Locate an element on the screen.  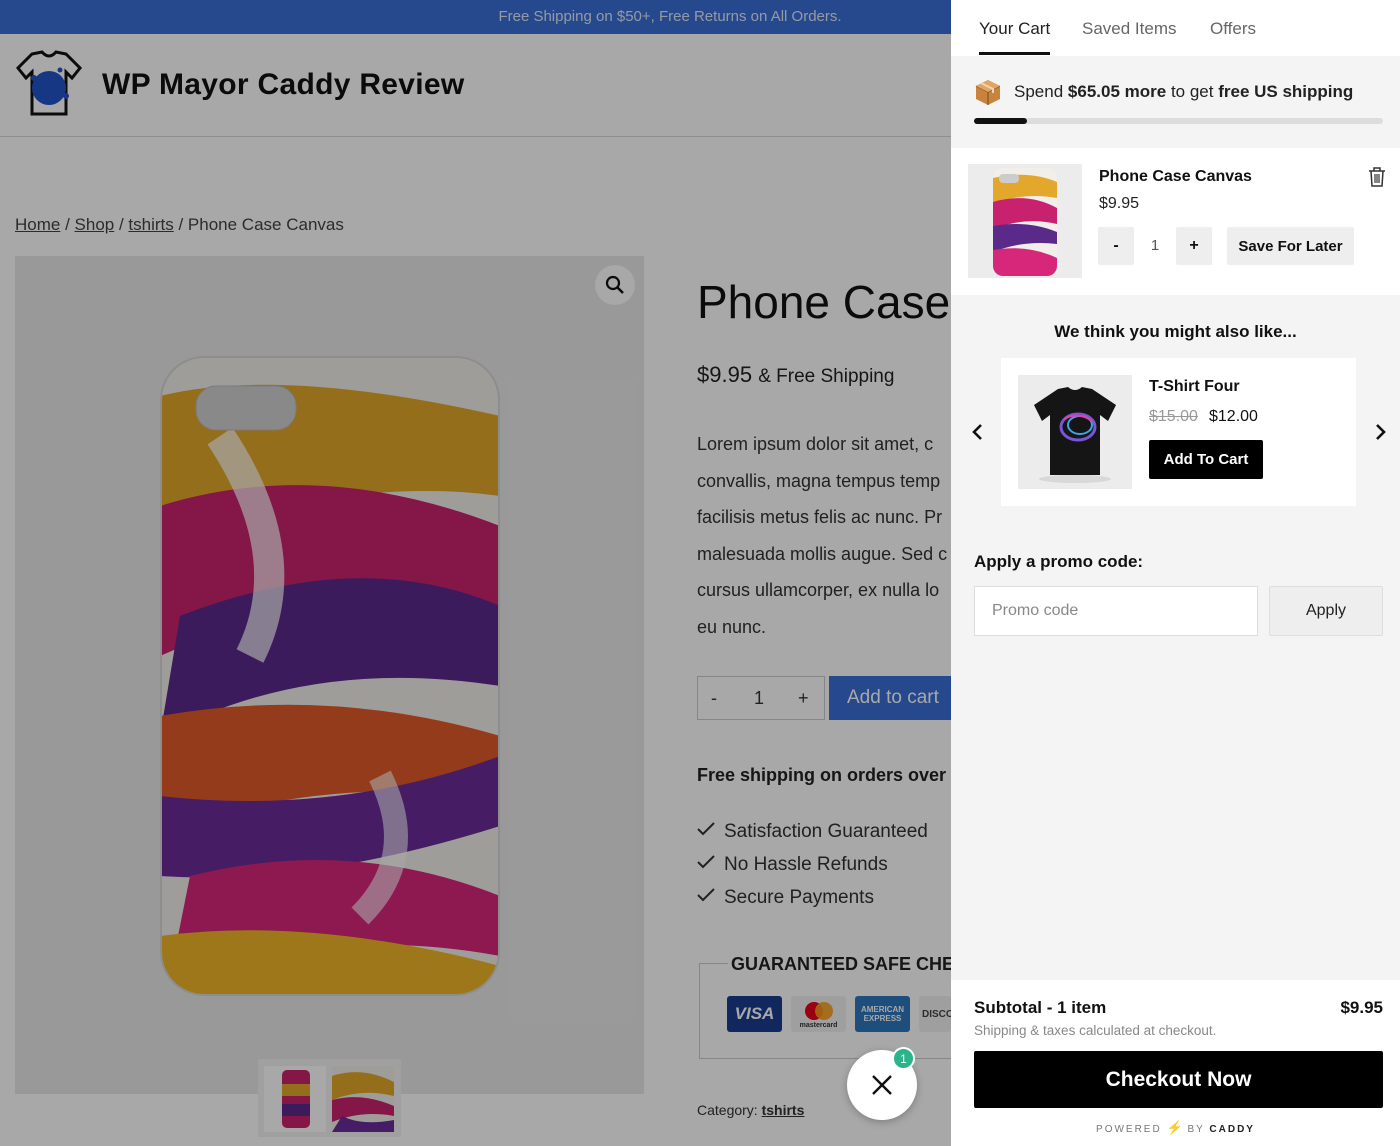
lightning-icon: ⚡ is located at coordinates (1174, 1127).